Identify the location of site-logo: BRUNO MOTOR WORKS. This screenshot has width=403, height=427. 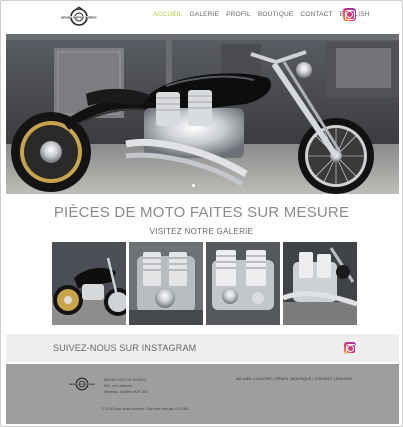
(79, 17).